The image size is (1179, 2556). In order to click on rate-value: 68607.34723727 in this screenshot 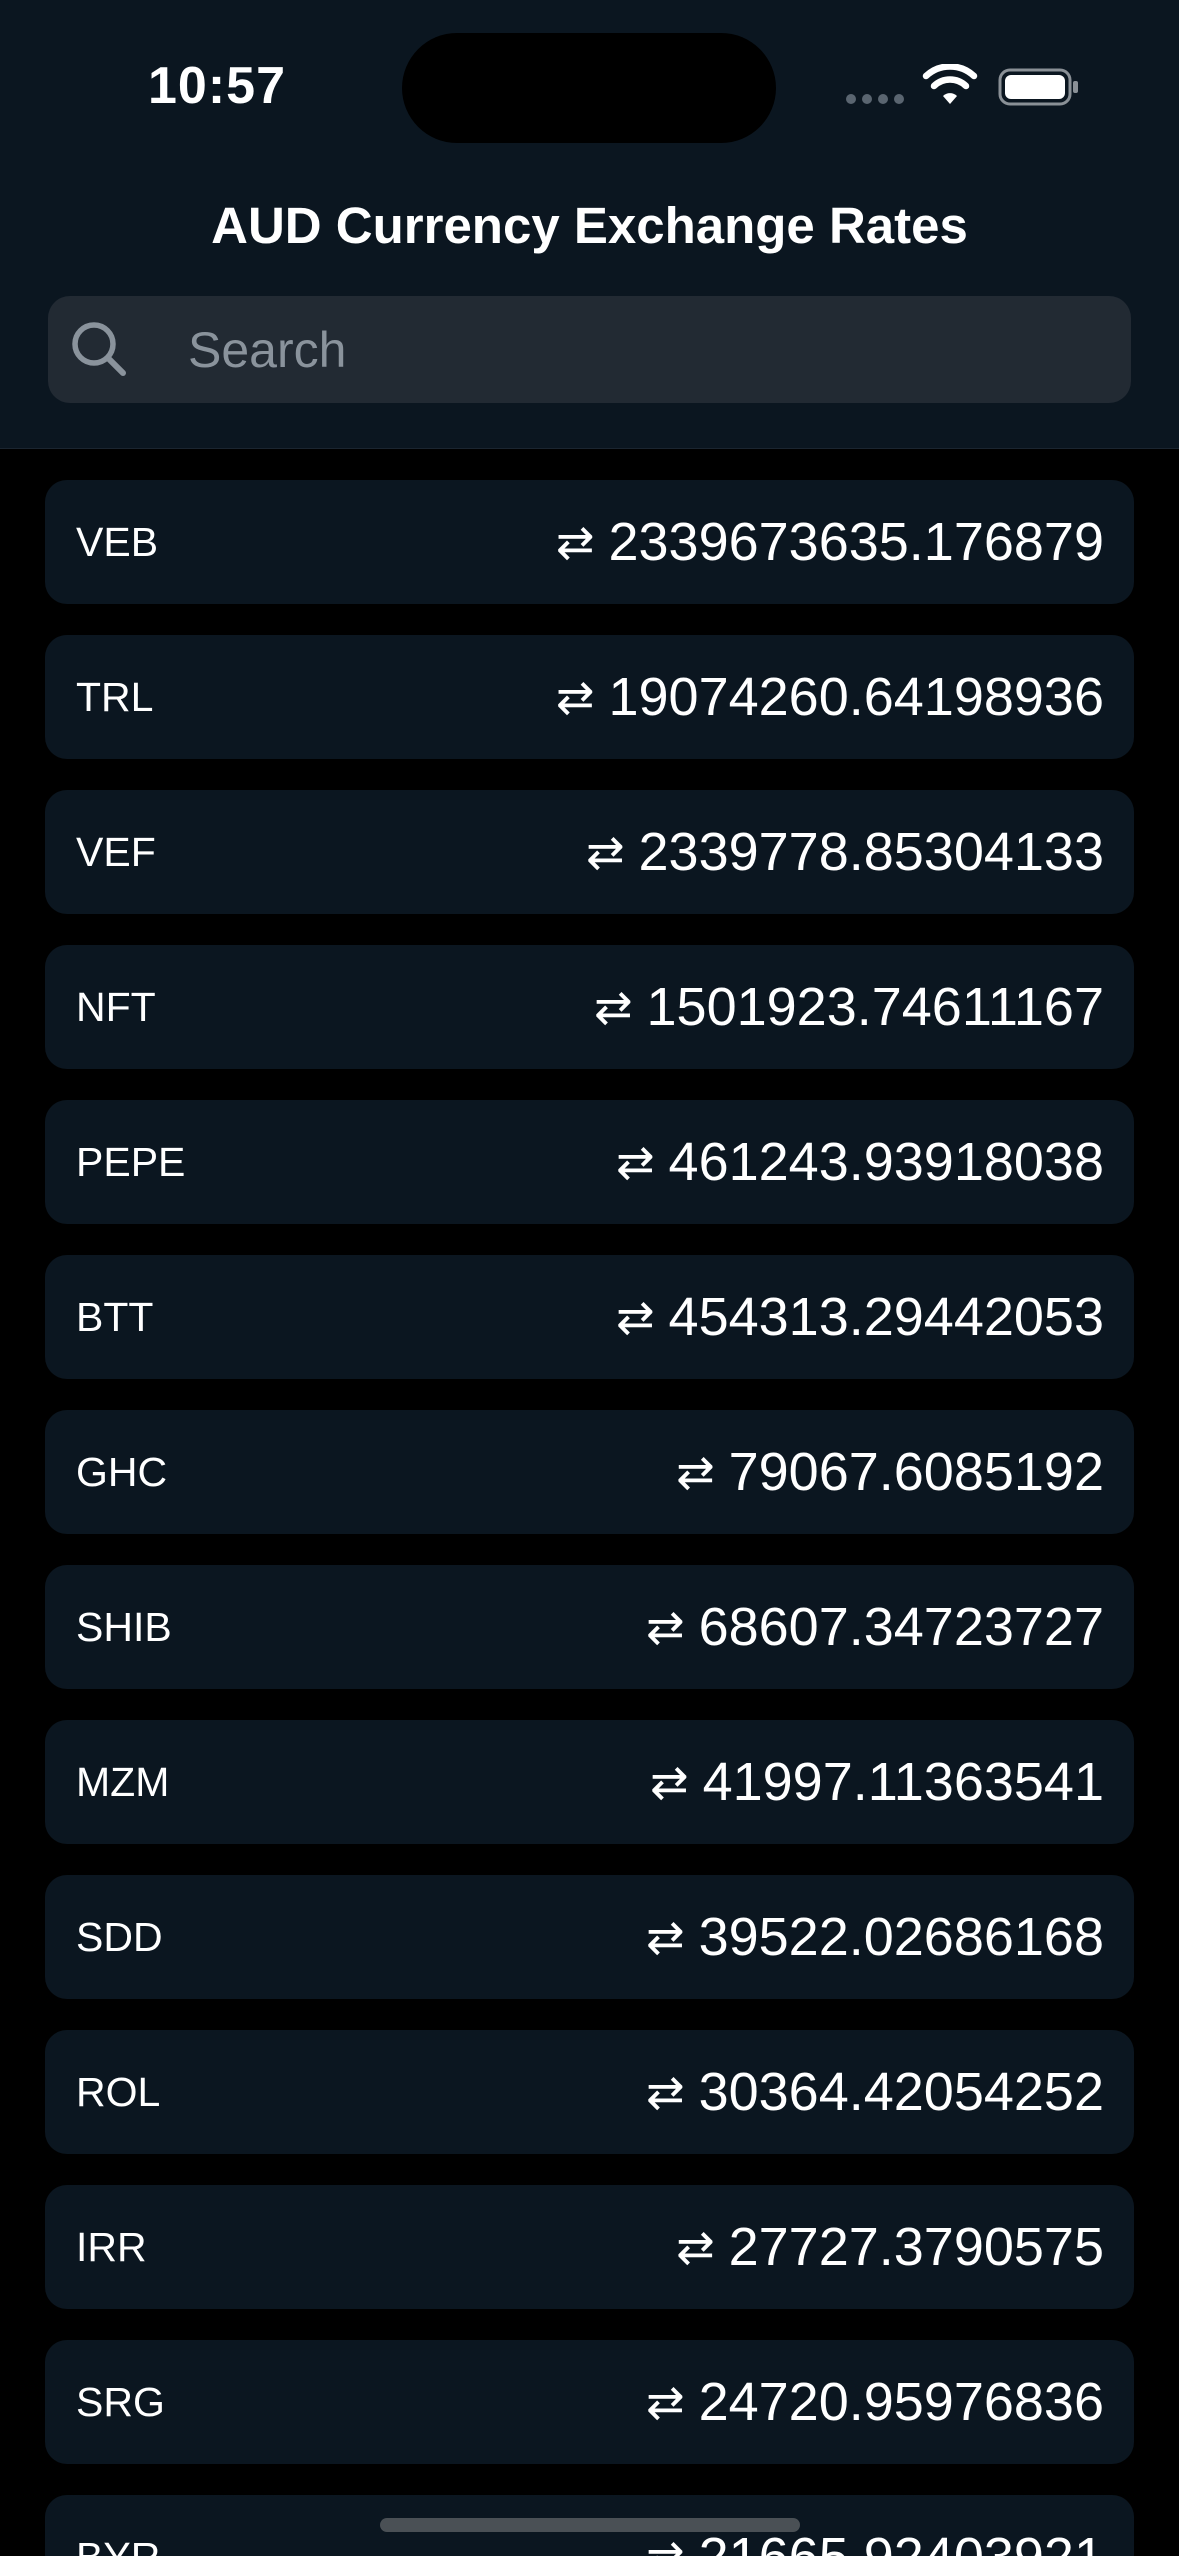, I will do `click(901, 1627)`.